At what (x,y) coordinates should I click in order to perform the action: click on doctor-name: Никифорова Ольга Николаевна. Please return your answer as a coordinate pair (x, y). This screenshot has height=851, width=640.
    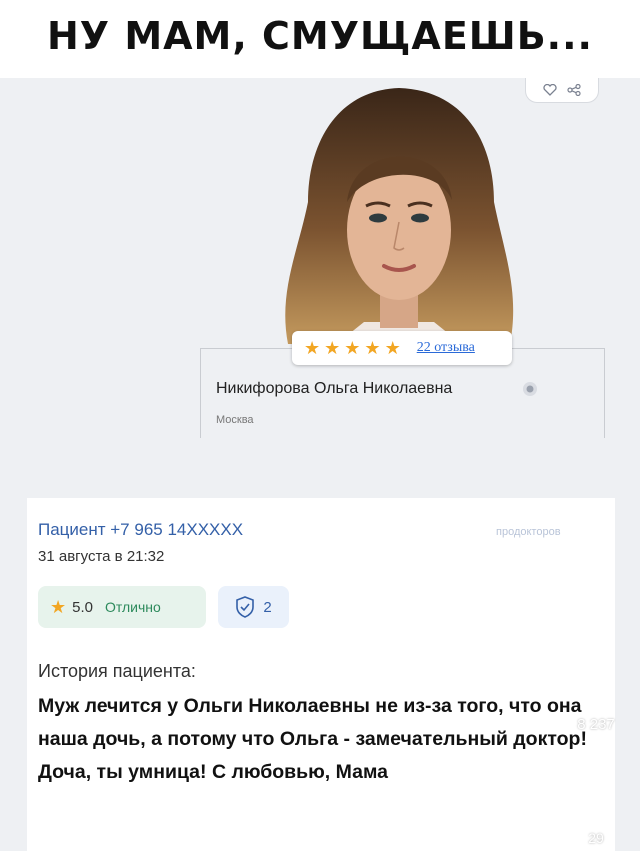
    Looking at the image, I should click on (334, 389).